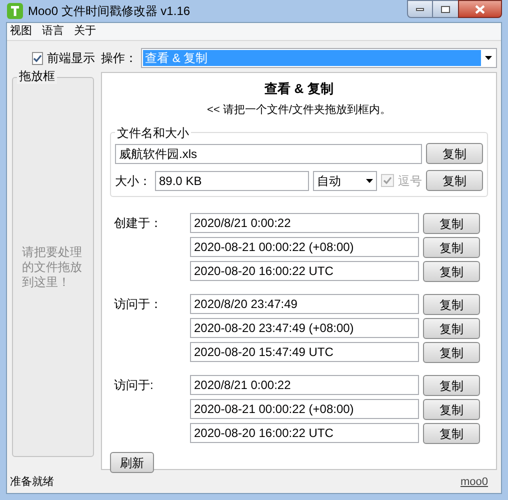  Describe the element at coordinates (53, 31) in the screenshot. I see `menu-item: 语言` at that location.